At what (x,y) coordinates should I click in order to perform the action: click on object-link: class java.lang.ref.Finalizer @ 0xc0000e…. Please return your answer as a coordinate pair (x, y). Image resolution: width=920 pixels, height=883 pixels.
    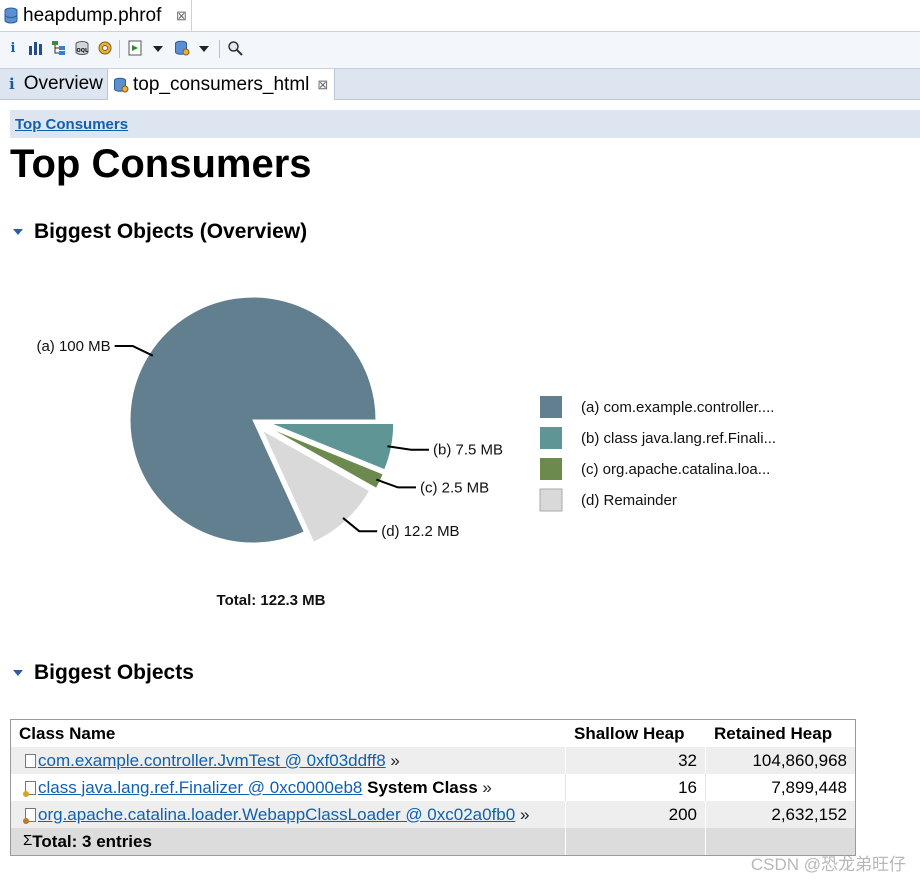
    Looking at the image, I should click on (200, 787).